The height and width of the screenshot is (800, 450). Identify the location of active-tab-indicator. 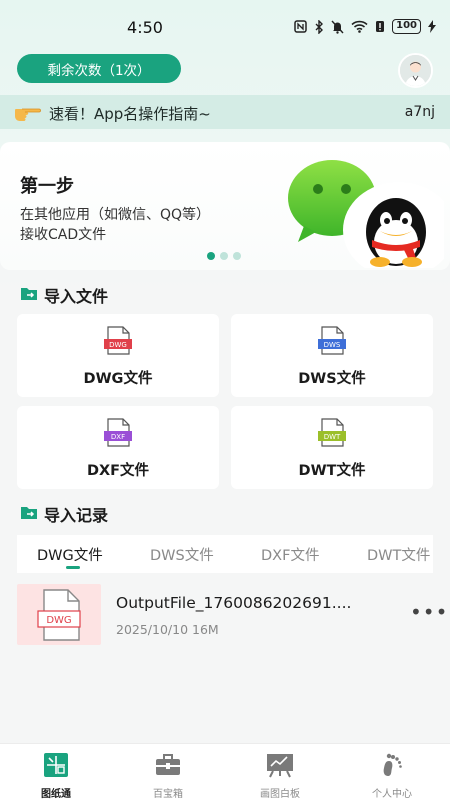
(73, 567).